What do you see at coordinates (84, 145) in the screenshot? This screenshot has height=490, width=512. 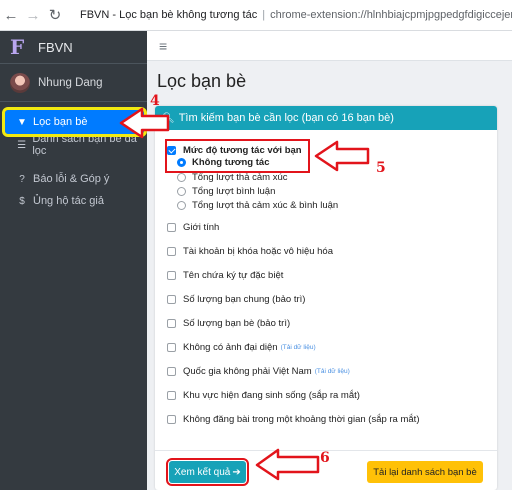 I see `sidebar-item-label: Danh sách bạn bè đã lọc` at bounding box center [84, 145].